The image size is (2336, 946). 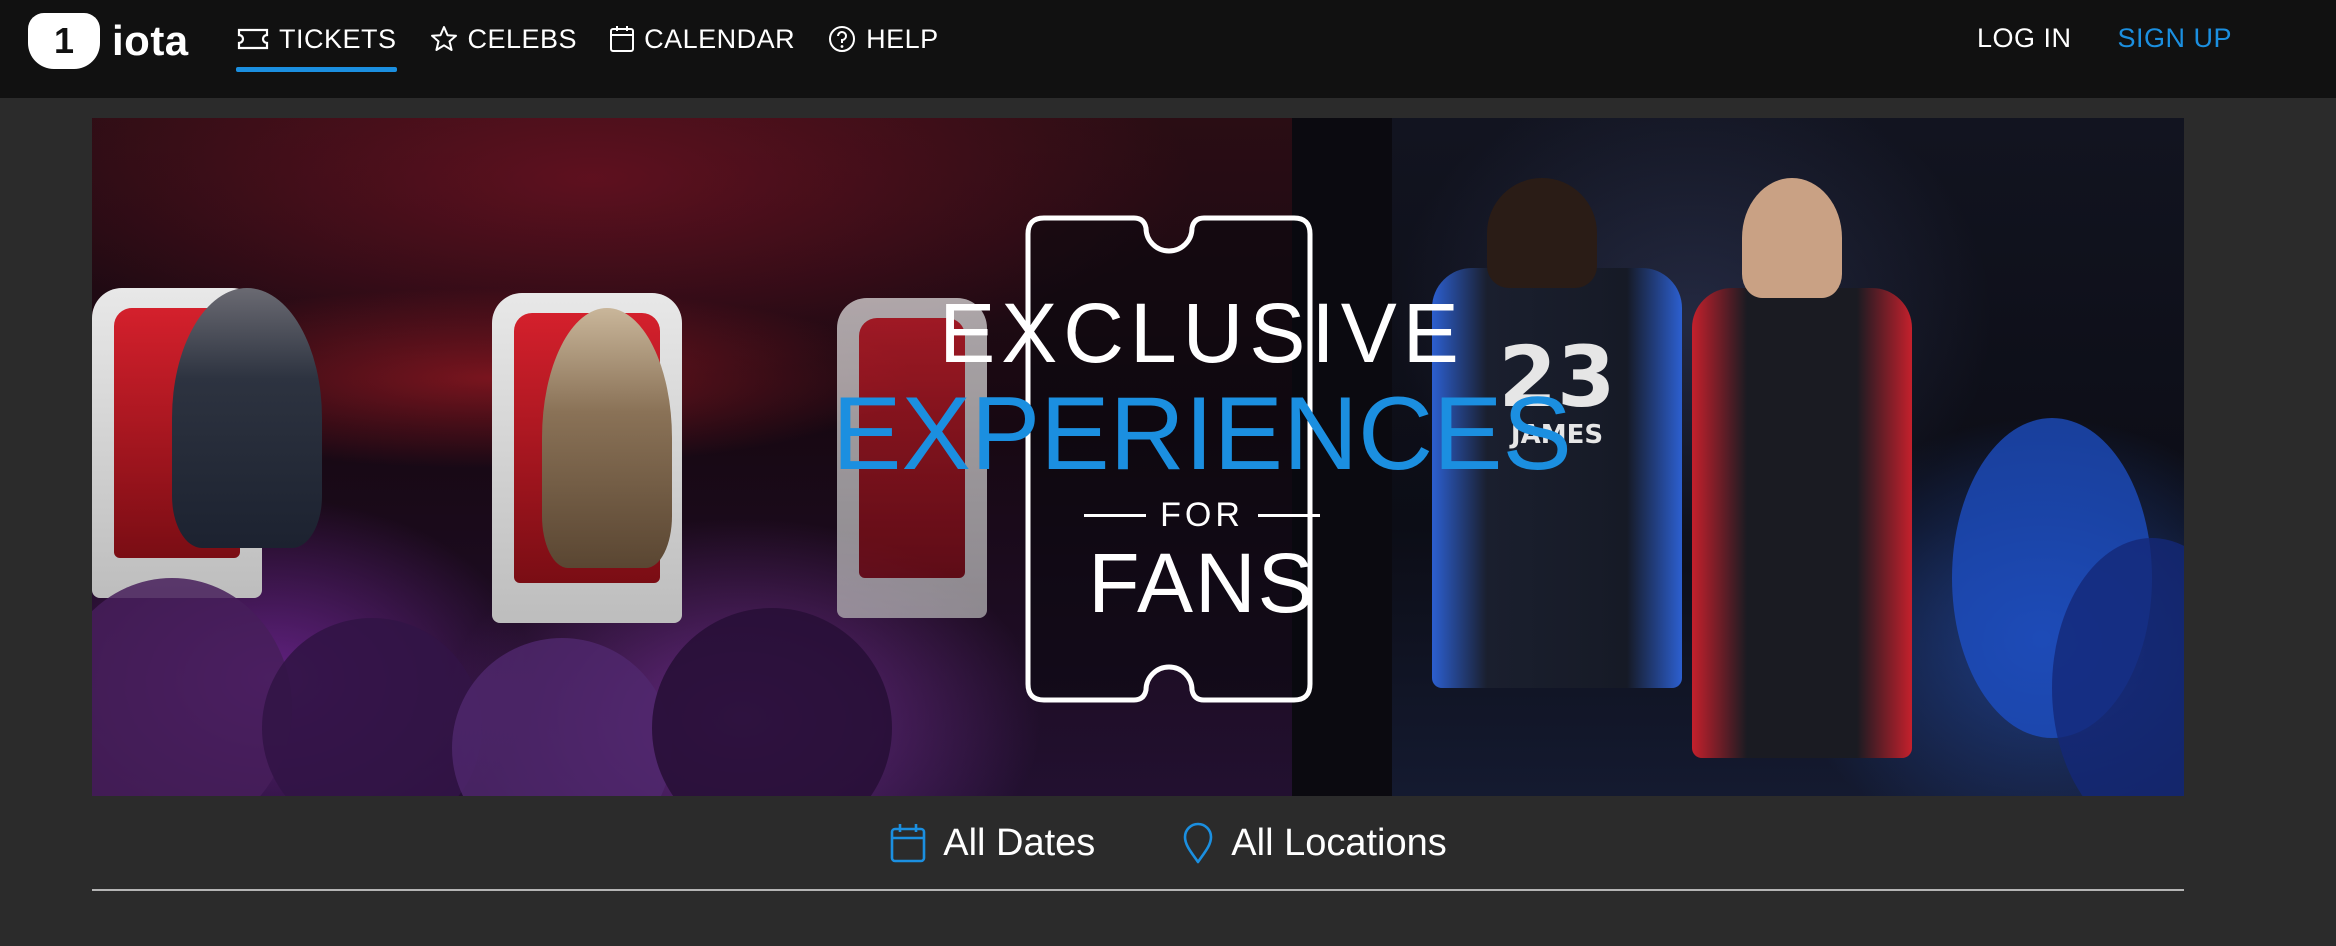 What do you see at coordinates (150, 40) in the screenshot?
I see `brand-name: iota` at bounding box center [150, 40].